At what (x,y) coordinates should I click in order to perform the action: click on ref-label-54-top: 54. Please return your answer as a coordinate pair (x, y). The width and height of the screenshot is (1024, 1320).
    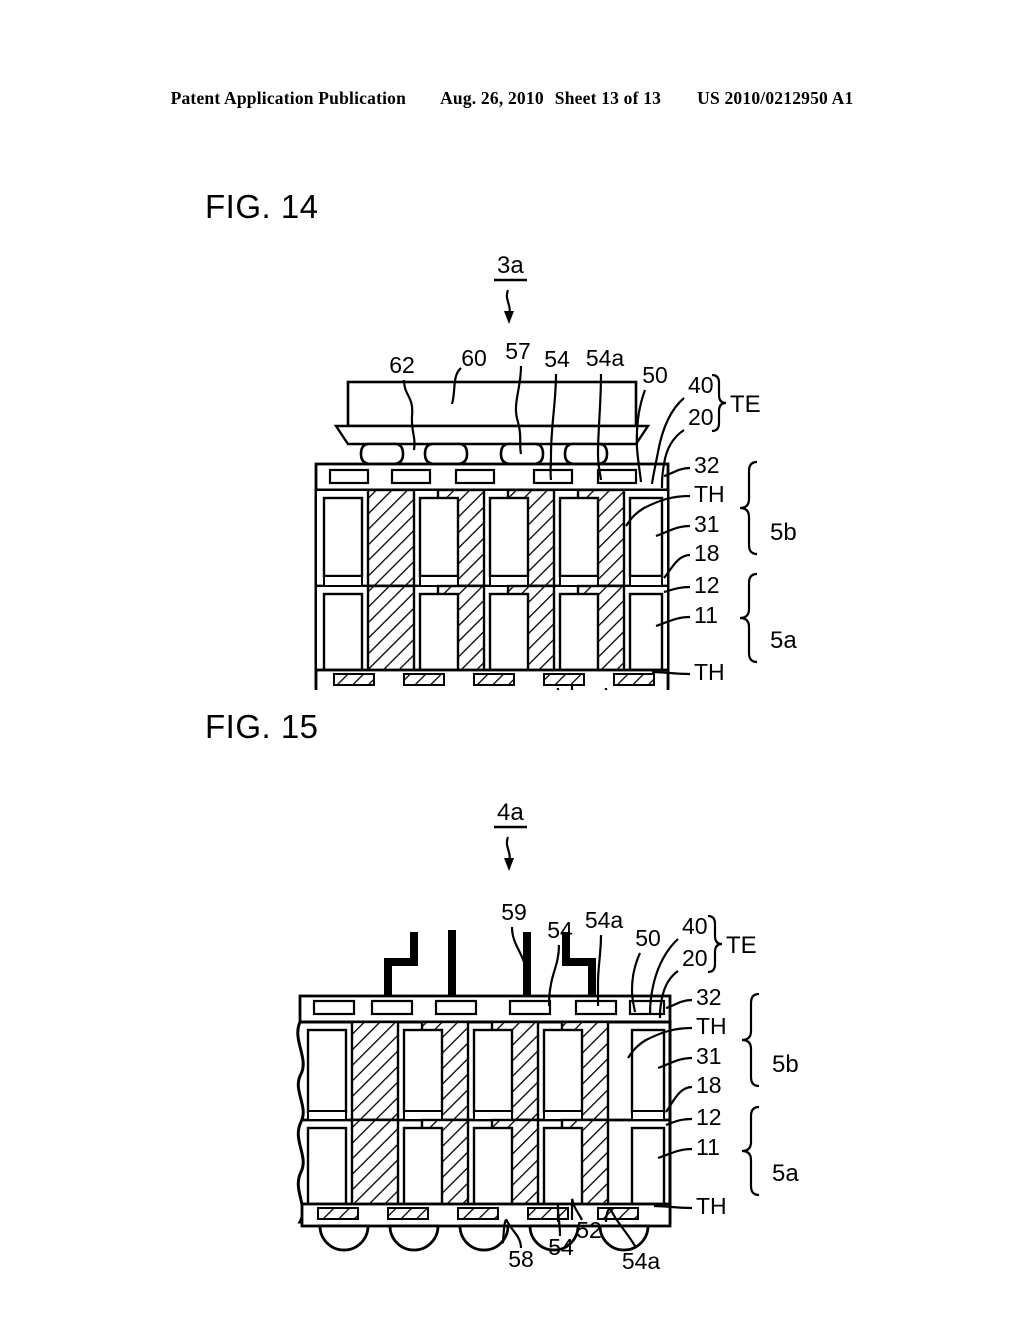
    Looking at the image, I should click on (557, 359).